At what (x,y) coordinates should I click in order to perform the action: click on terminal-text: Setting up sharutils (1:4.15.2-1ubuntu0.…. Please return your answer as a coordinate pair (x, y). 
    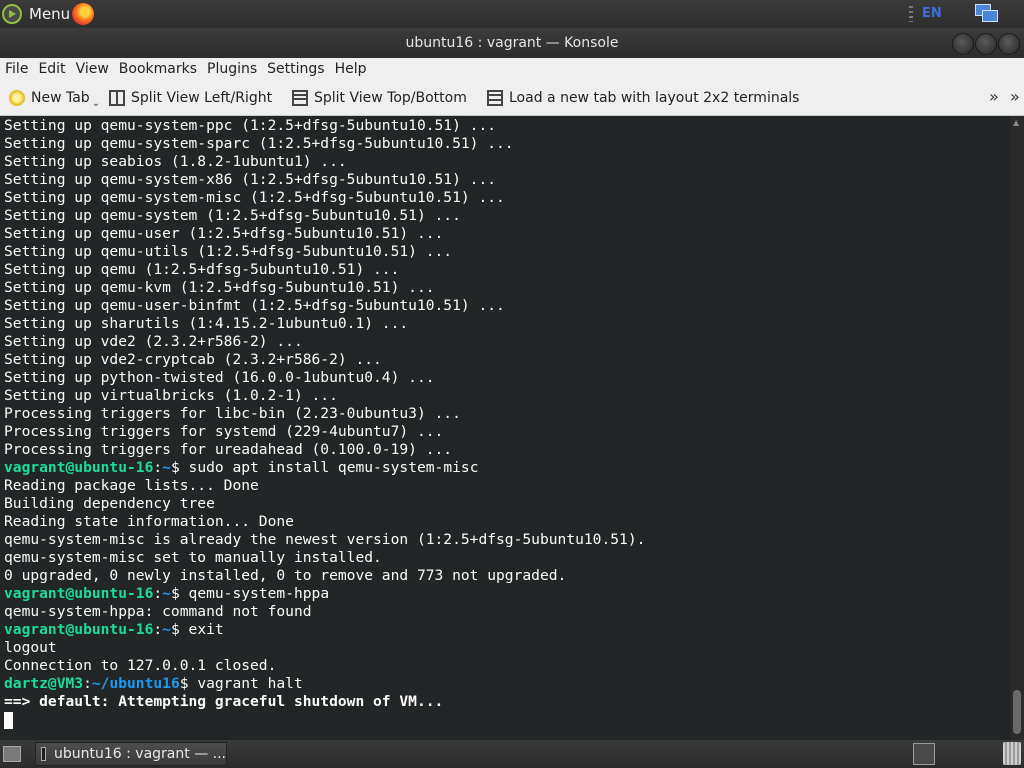
    Looking at the image, I should click on (206, 323).